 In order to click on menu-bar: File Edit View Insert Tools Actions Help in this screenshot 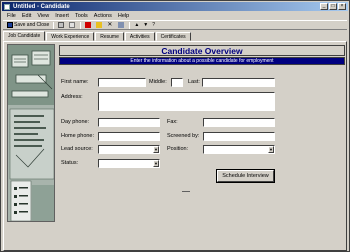, I will do `click(66, 16)`.